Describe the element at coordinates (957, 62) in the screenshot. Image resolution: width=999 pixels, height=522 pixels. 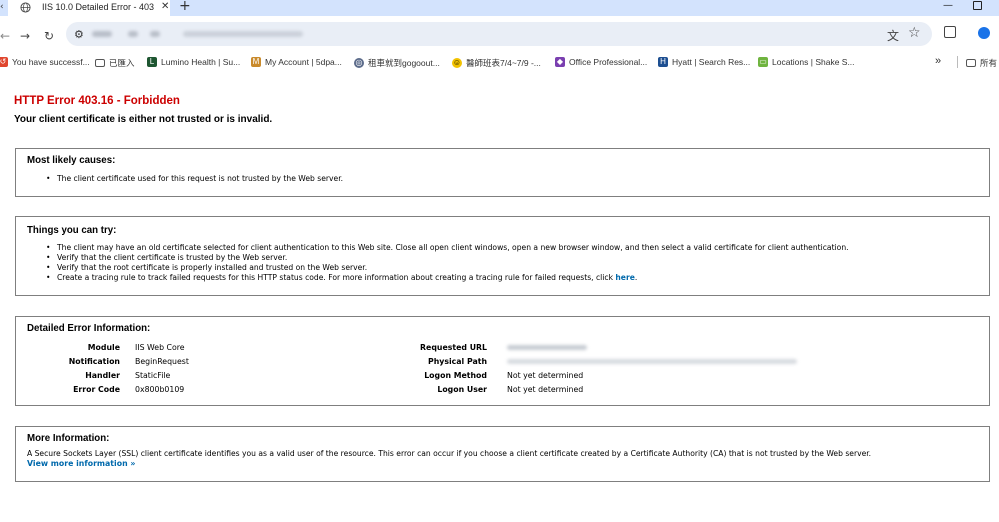
I see `bookmarks-divider` at that location.